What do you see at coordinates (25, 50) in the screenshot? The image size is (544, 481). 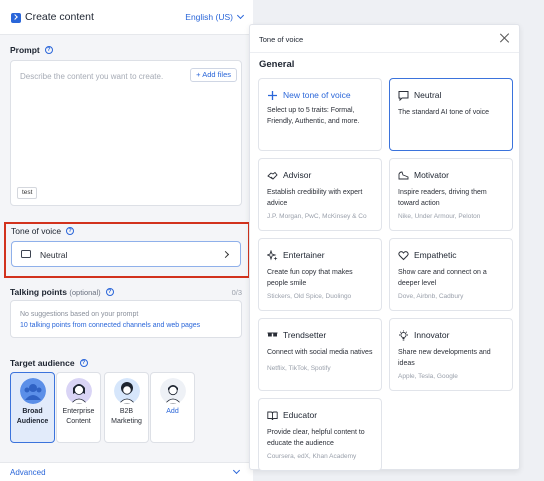 I see `prompt-label-text: Prompt` at bounding box center [25, 50].